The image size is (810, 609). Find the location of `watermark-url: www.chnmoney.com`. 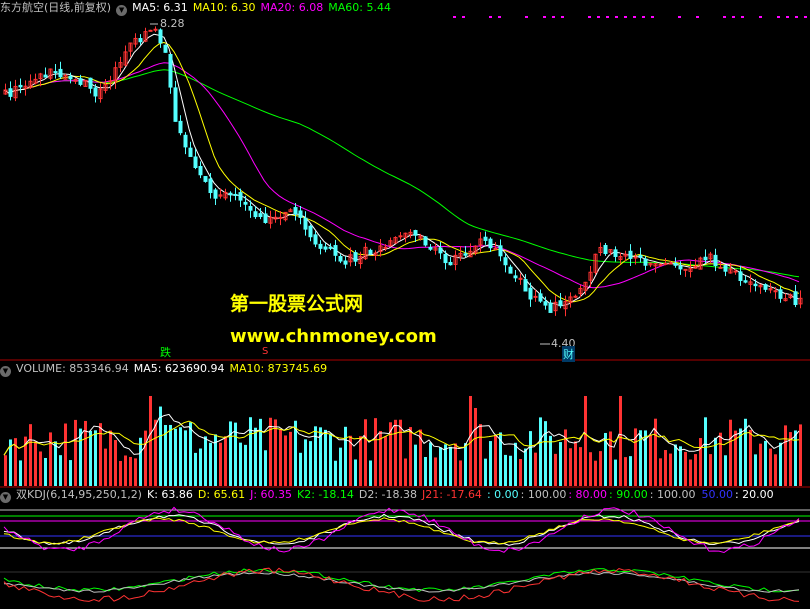

watermark-url: www.chnmoney.com is located at coordinates (333, 336).